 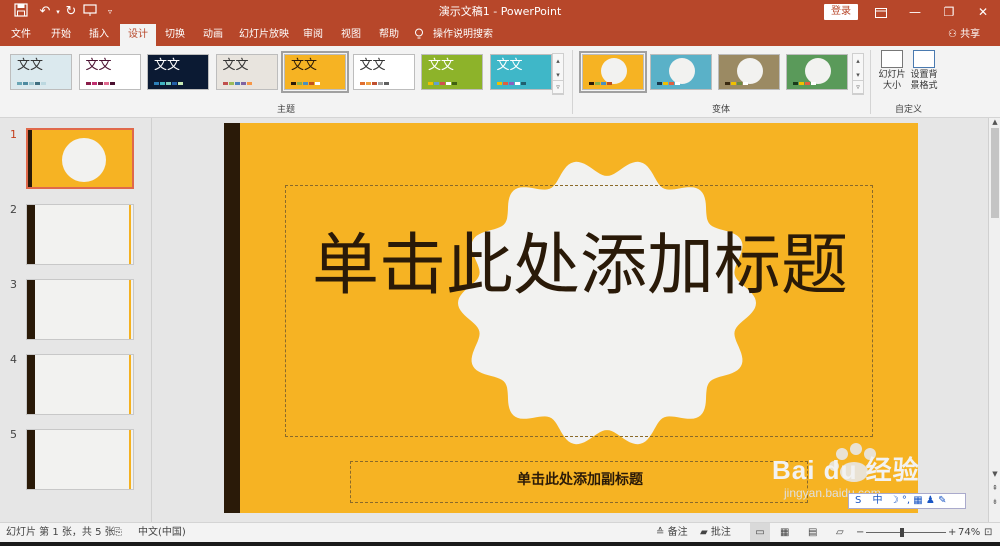 I want to click on slide-number: 2, so click(x=13, y=209).